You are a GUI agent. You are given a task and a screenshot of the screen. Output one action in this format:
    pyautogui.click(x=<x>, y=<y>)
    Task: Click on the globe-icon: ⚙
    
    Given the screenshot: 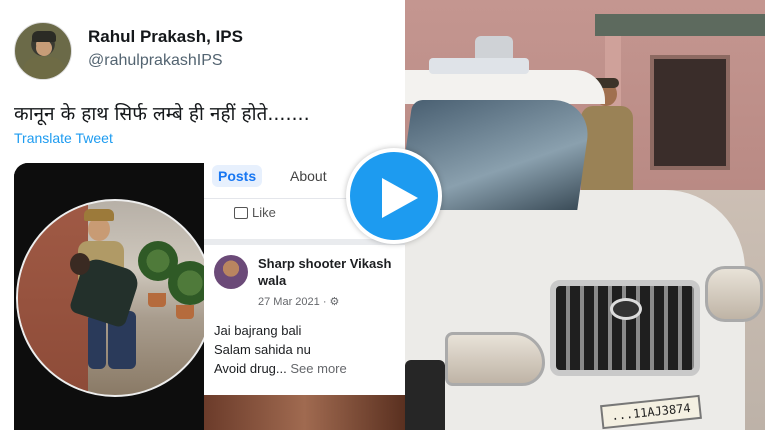 What is the action you would take?
    pyautogui.click(x=334, y=302)
    